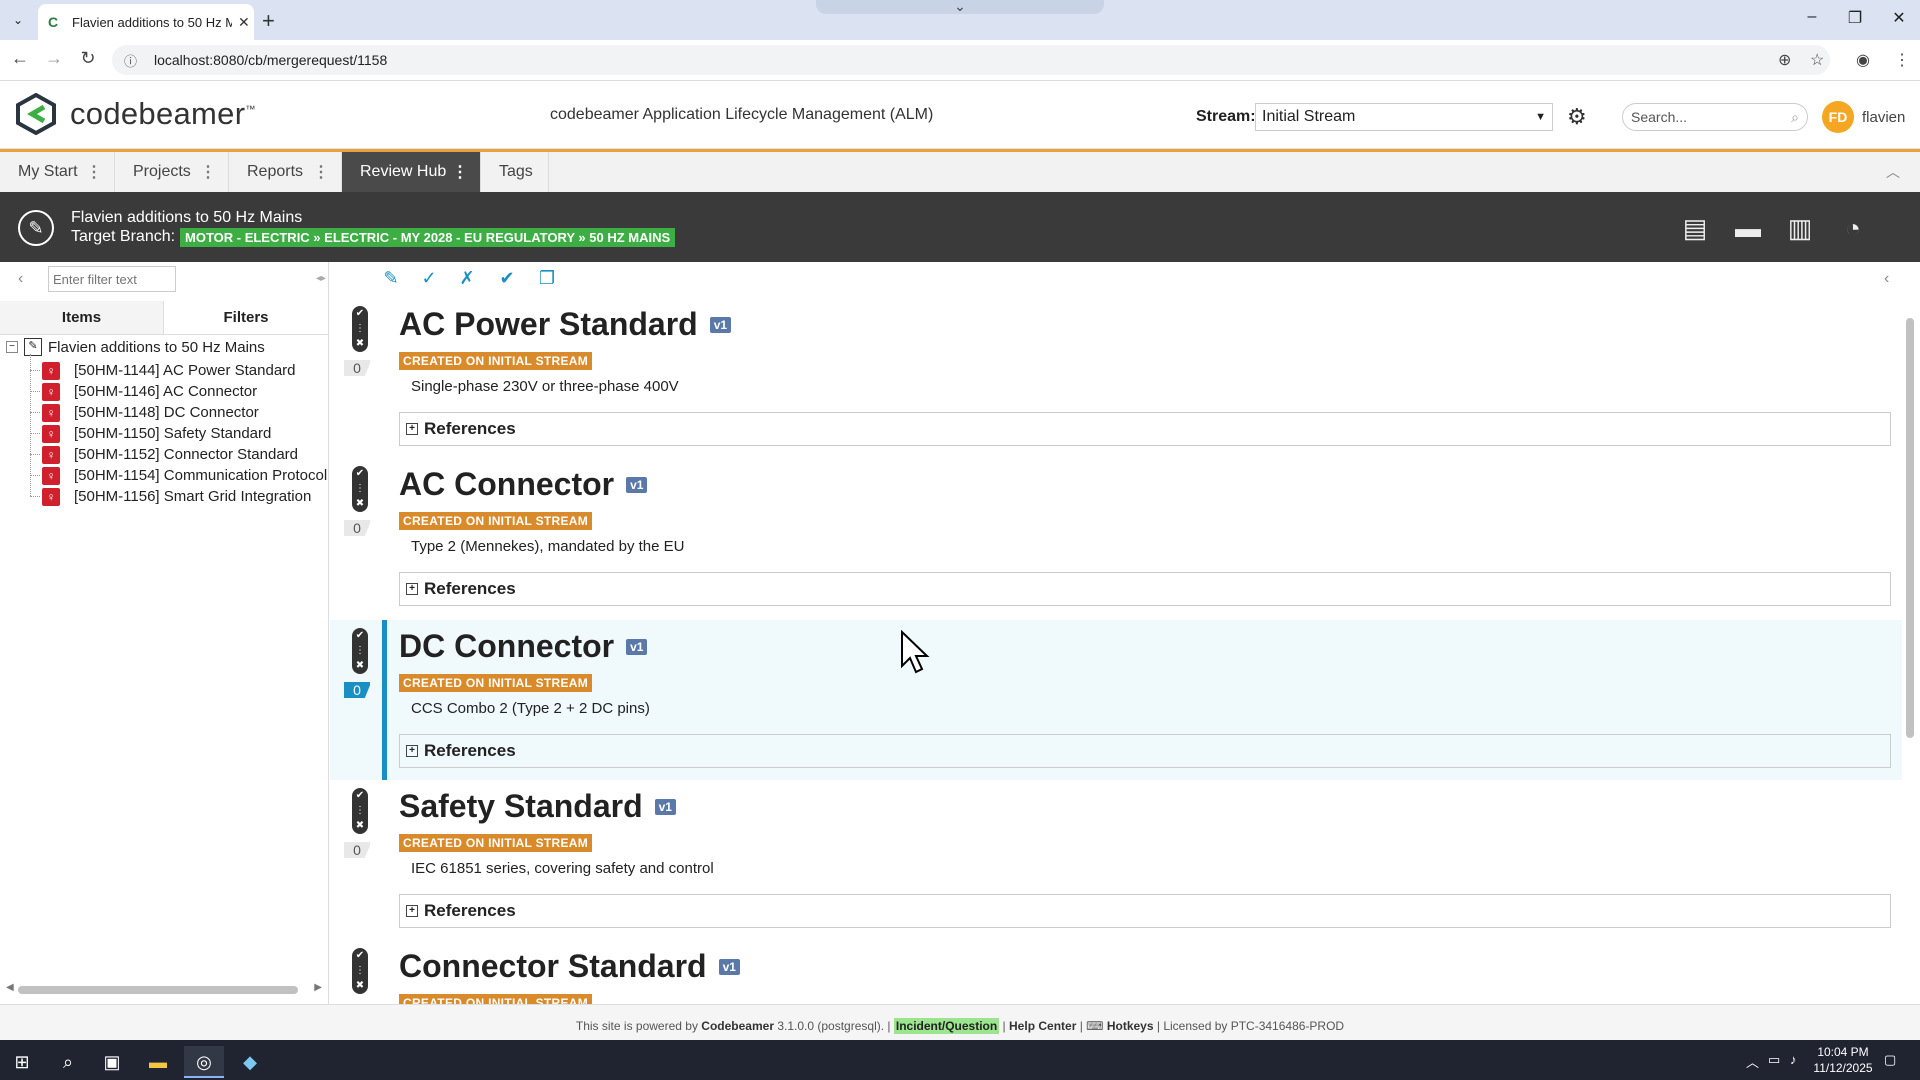 The height and width of the screenshot is (1080, 1920). Describe the element at coordinates (1863, 60) in the screenshot. I see `profile-icon: ◉` at that location.